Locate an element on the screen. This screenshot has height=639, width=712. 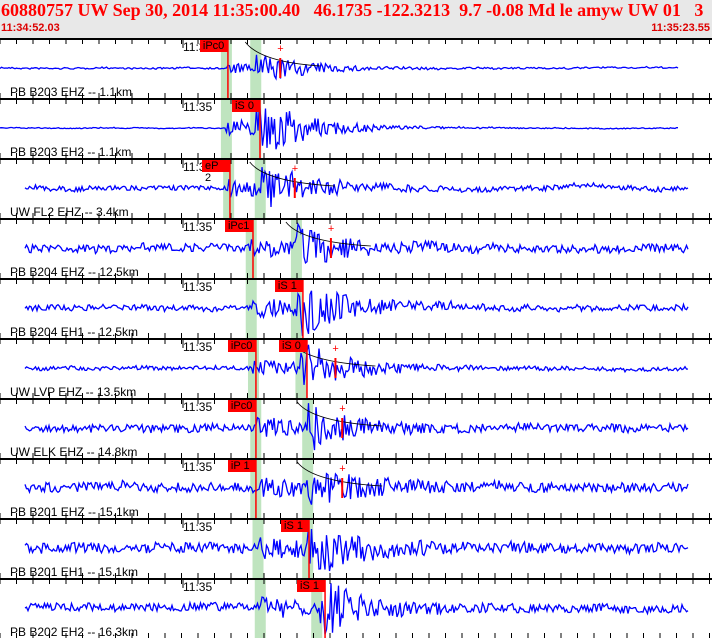
station-label: PB B201 EH1 -- 15.1km is located at coordinates (74, 572).